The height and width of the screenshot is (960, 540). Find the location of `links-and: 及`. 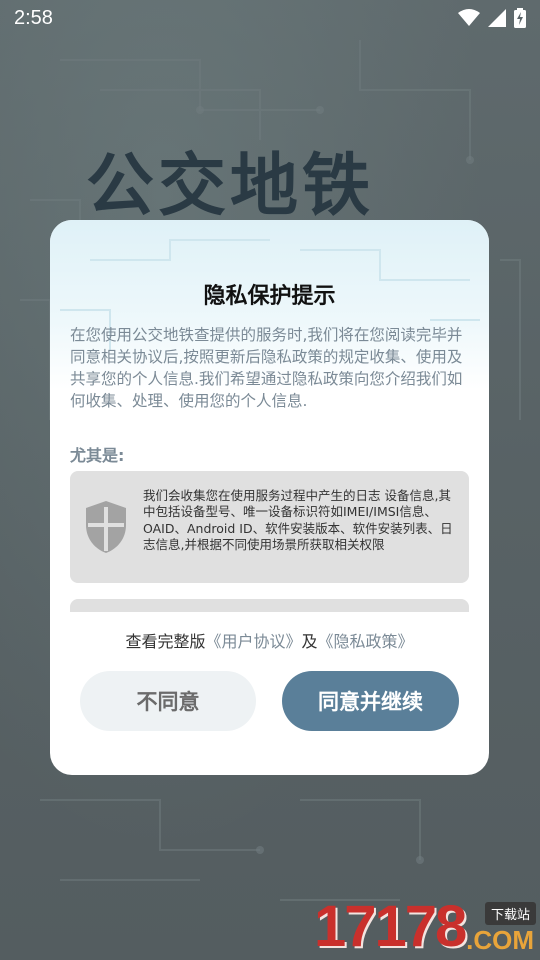

links-and: 及 is located at coordinates (309, 641).